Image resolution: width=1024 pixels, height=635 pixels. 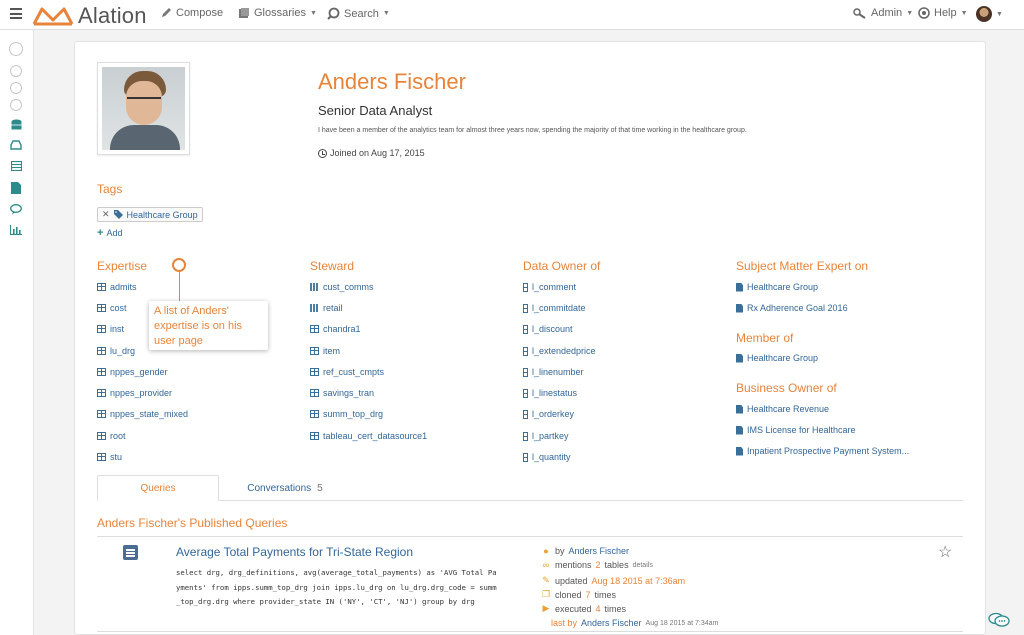 What do you see at coordinates (554, 287) in the screenshot?
I see `data-owner-item-label: l_comment` at bounding box center [554, 287].